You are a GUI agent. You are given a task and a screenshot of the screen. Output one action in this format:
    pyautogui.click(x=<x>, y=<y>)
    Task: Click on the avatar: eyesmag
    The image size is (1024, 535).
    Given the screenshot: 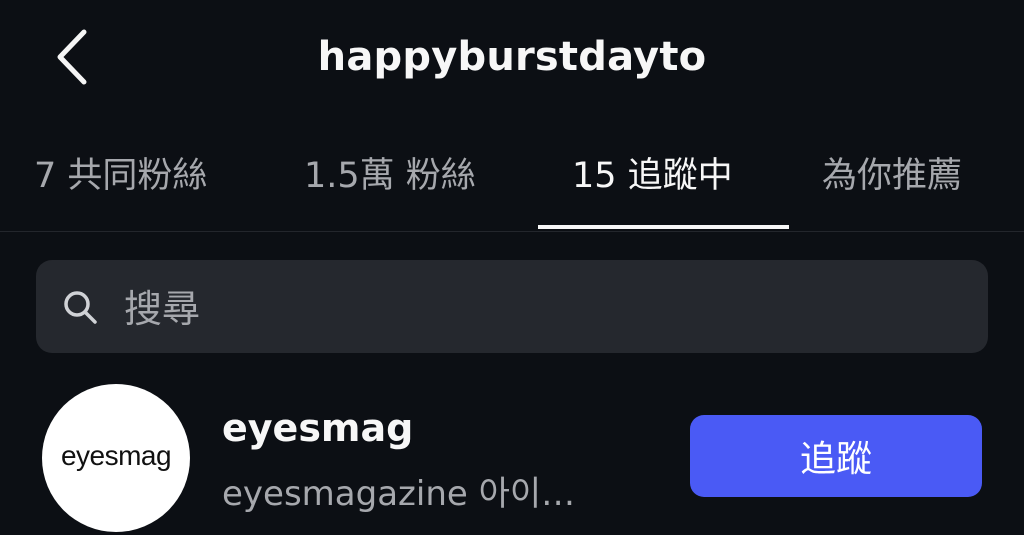 What is the action you would take?
    pyautogui.click(x=116, y=458)
    